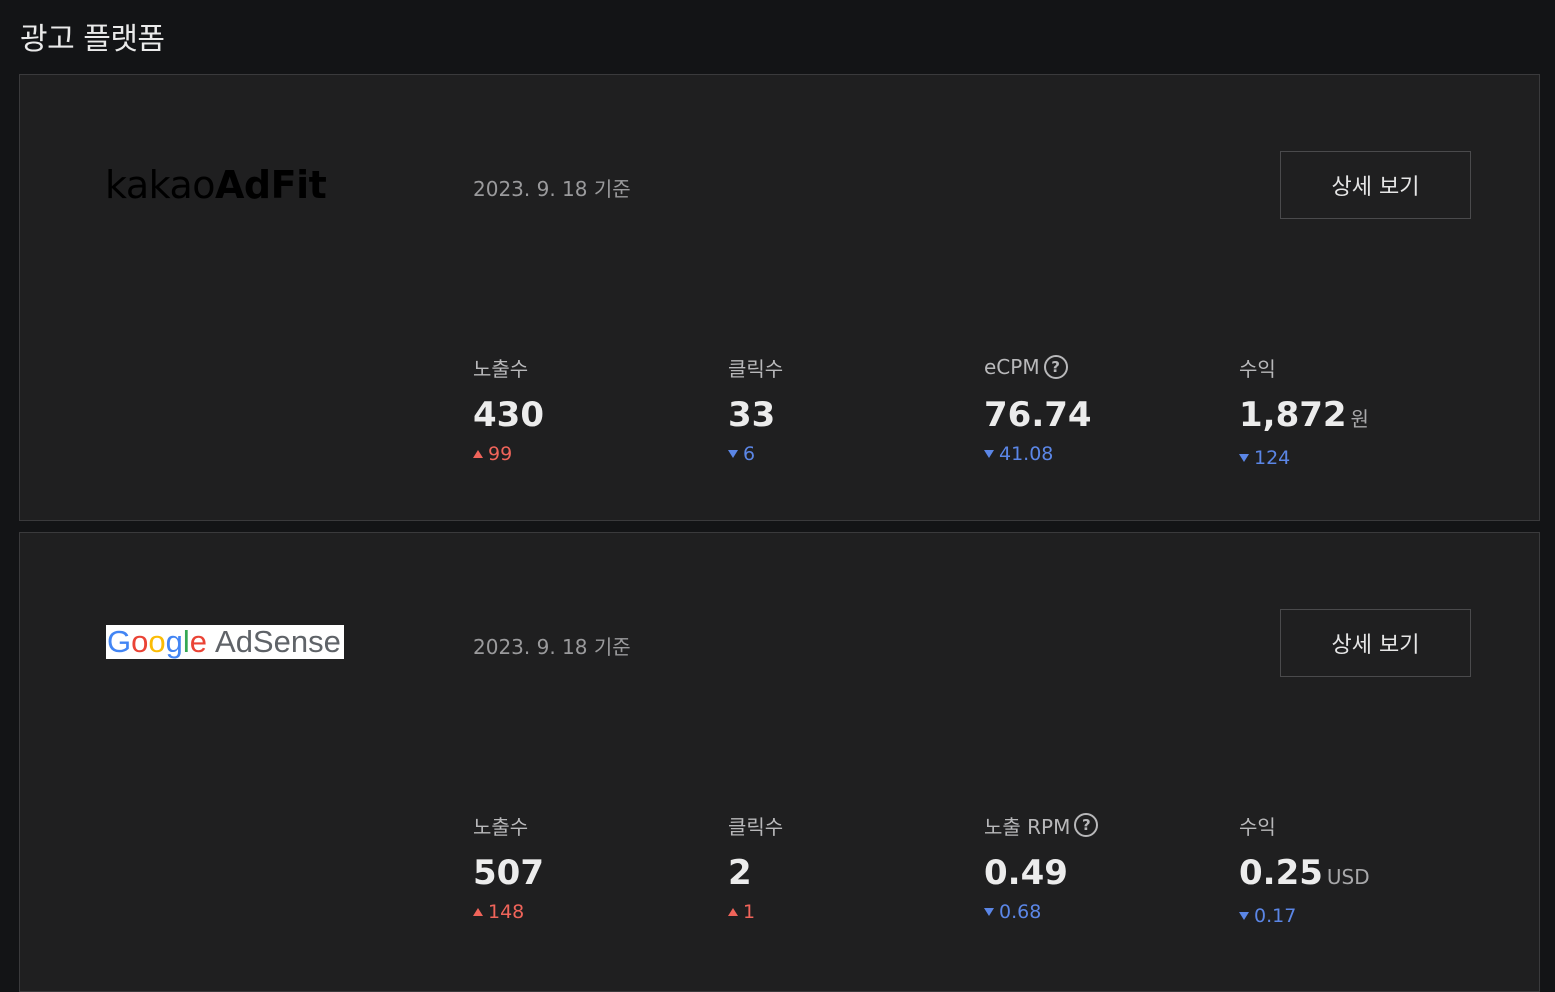  Describe the element at coordinates (848, 409) in the screenshot. I see `metric-clicks: 클릭수 33 6` at that location.